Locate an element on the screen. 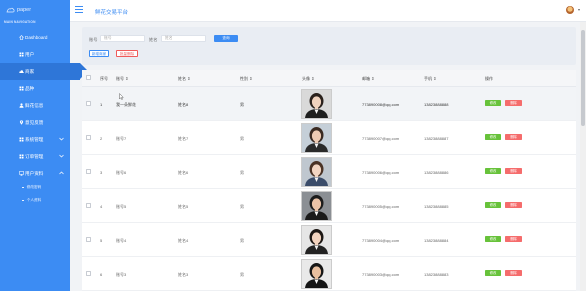 The image size is (586, 291). column-header-label: 手机 is located at coordinates (428, 78).